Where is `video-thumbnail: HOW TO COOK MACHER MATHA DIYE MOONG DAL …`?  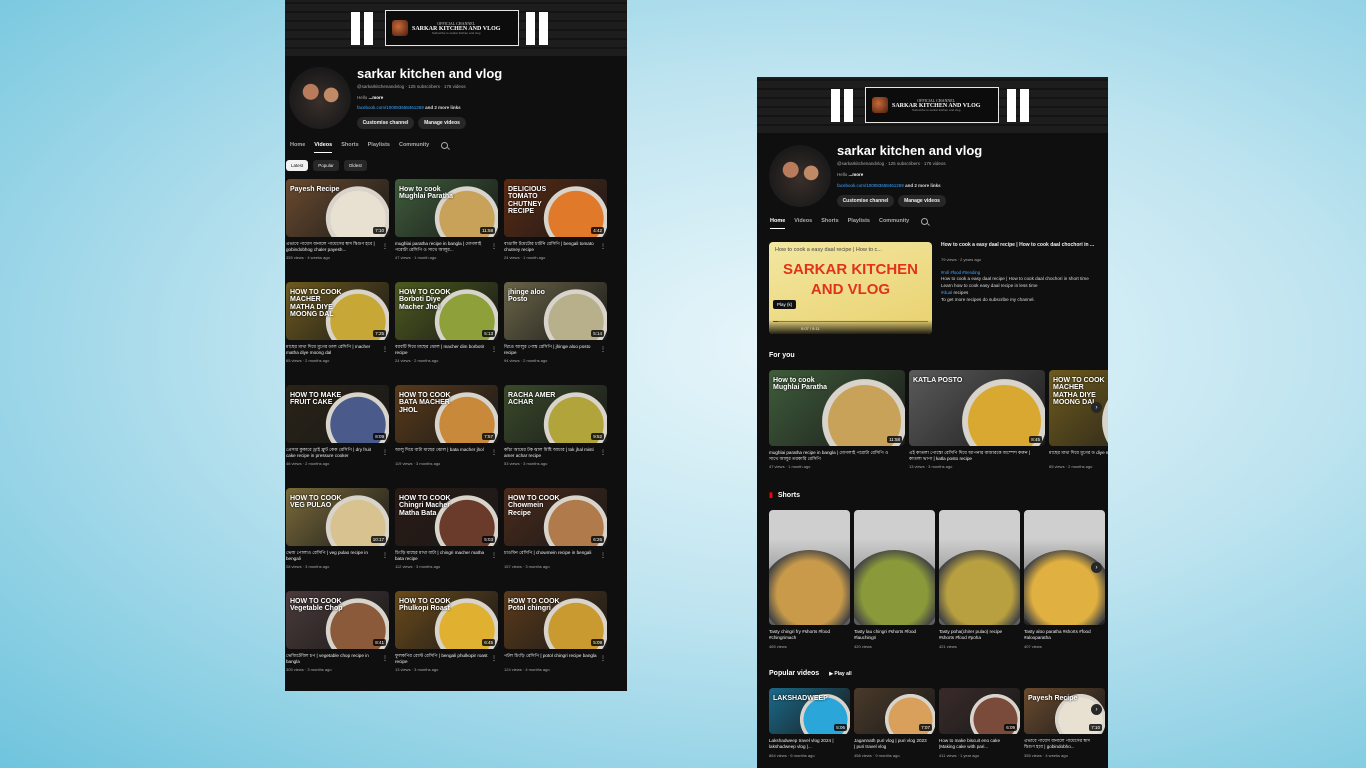 video-thumbnail: HOW TO COOK MACHER MATHA DIYE MOONG DAL … is located at coordinates (337, 311).